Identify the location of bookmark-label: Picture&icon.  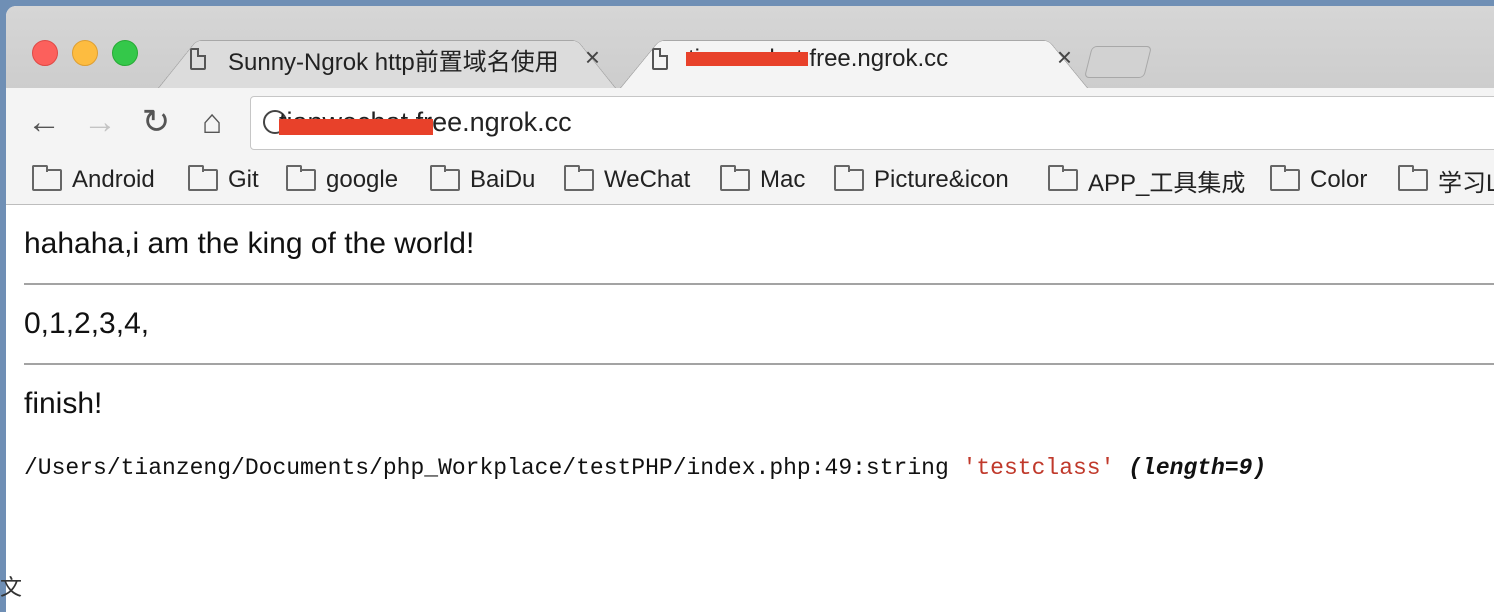
(941, 179).